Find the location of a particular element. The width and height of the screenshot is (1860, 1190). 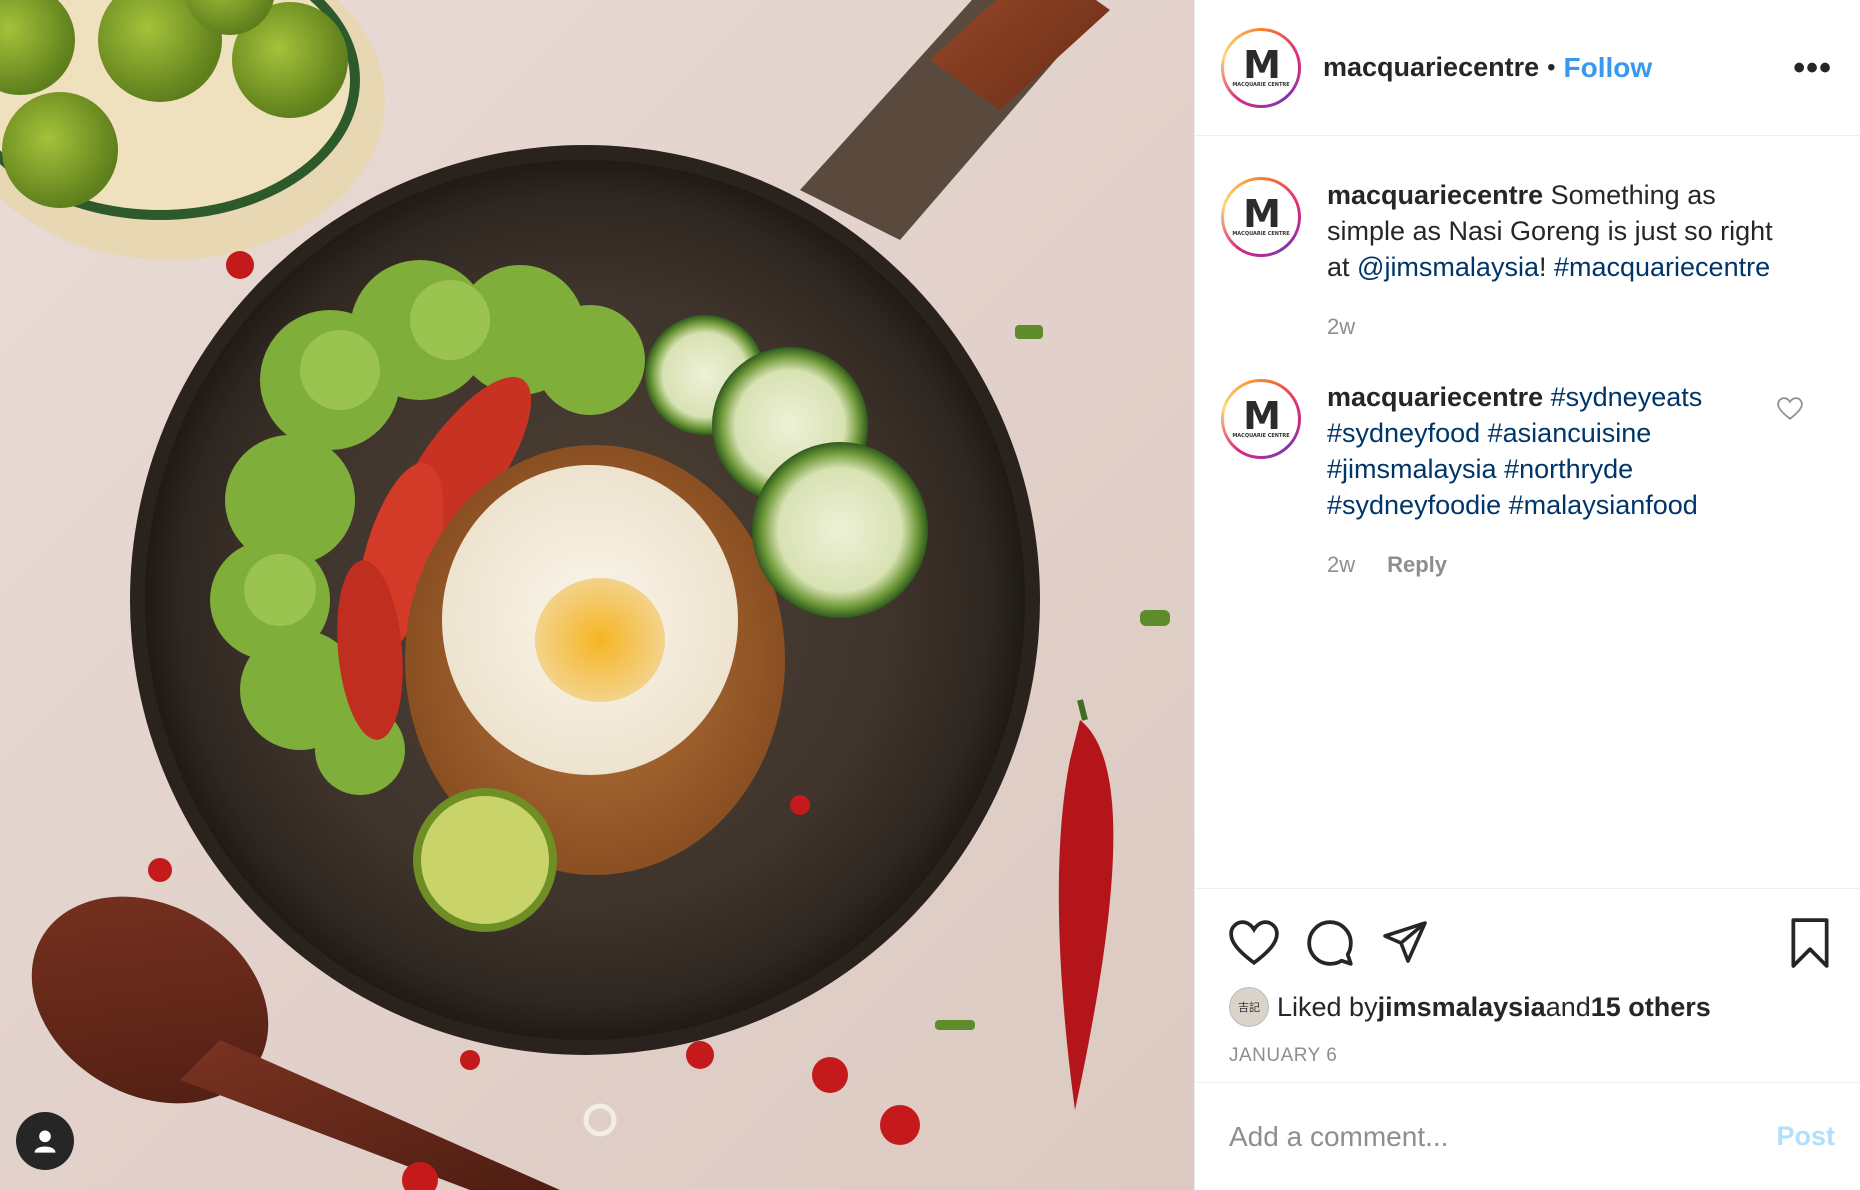

caption-text-mid: ! is located at coordinates (1546, 267).